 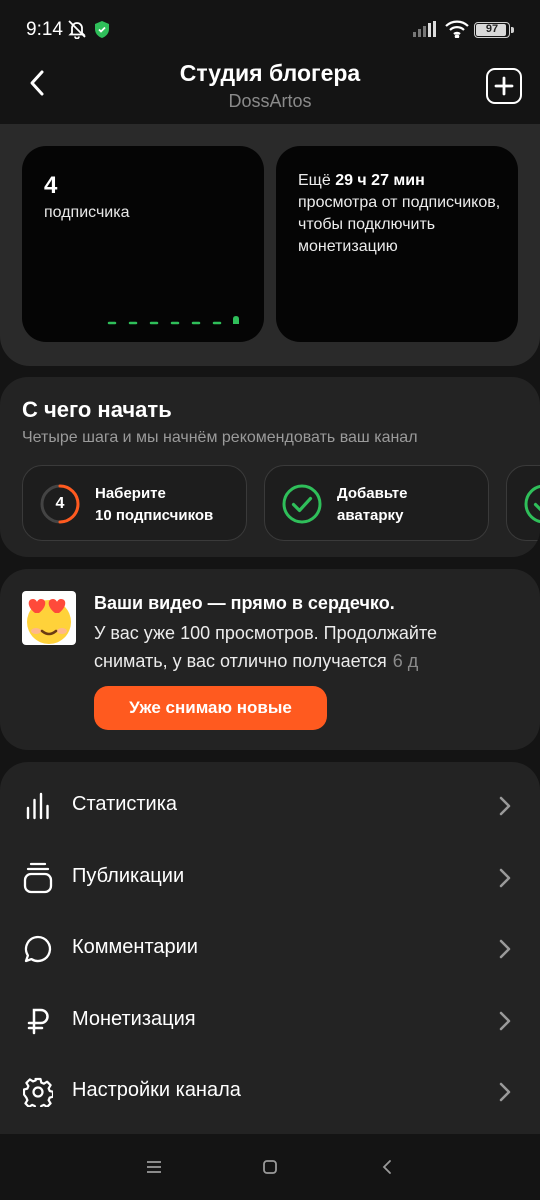 What do you see at coordinates (49, 618) in the screenshot?
I see `heart-eyes-emoji-icon` at bounding box center [49, 618].